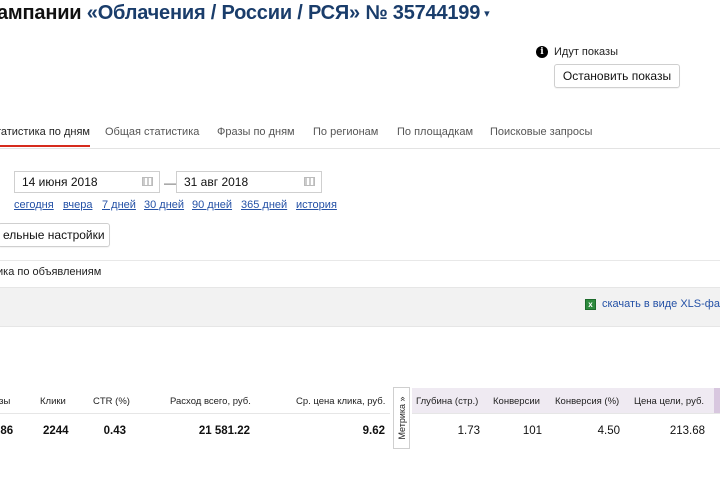 The height and width of the screenshot is (480, 720). I want to click on chevron-down-icon: ▾, so click(487, 14).